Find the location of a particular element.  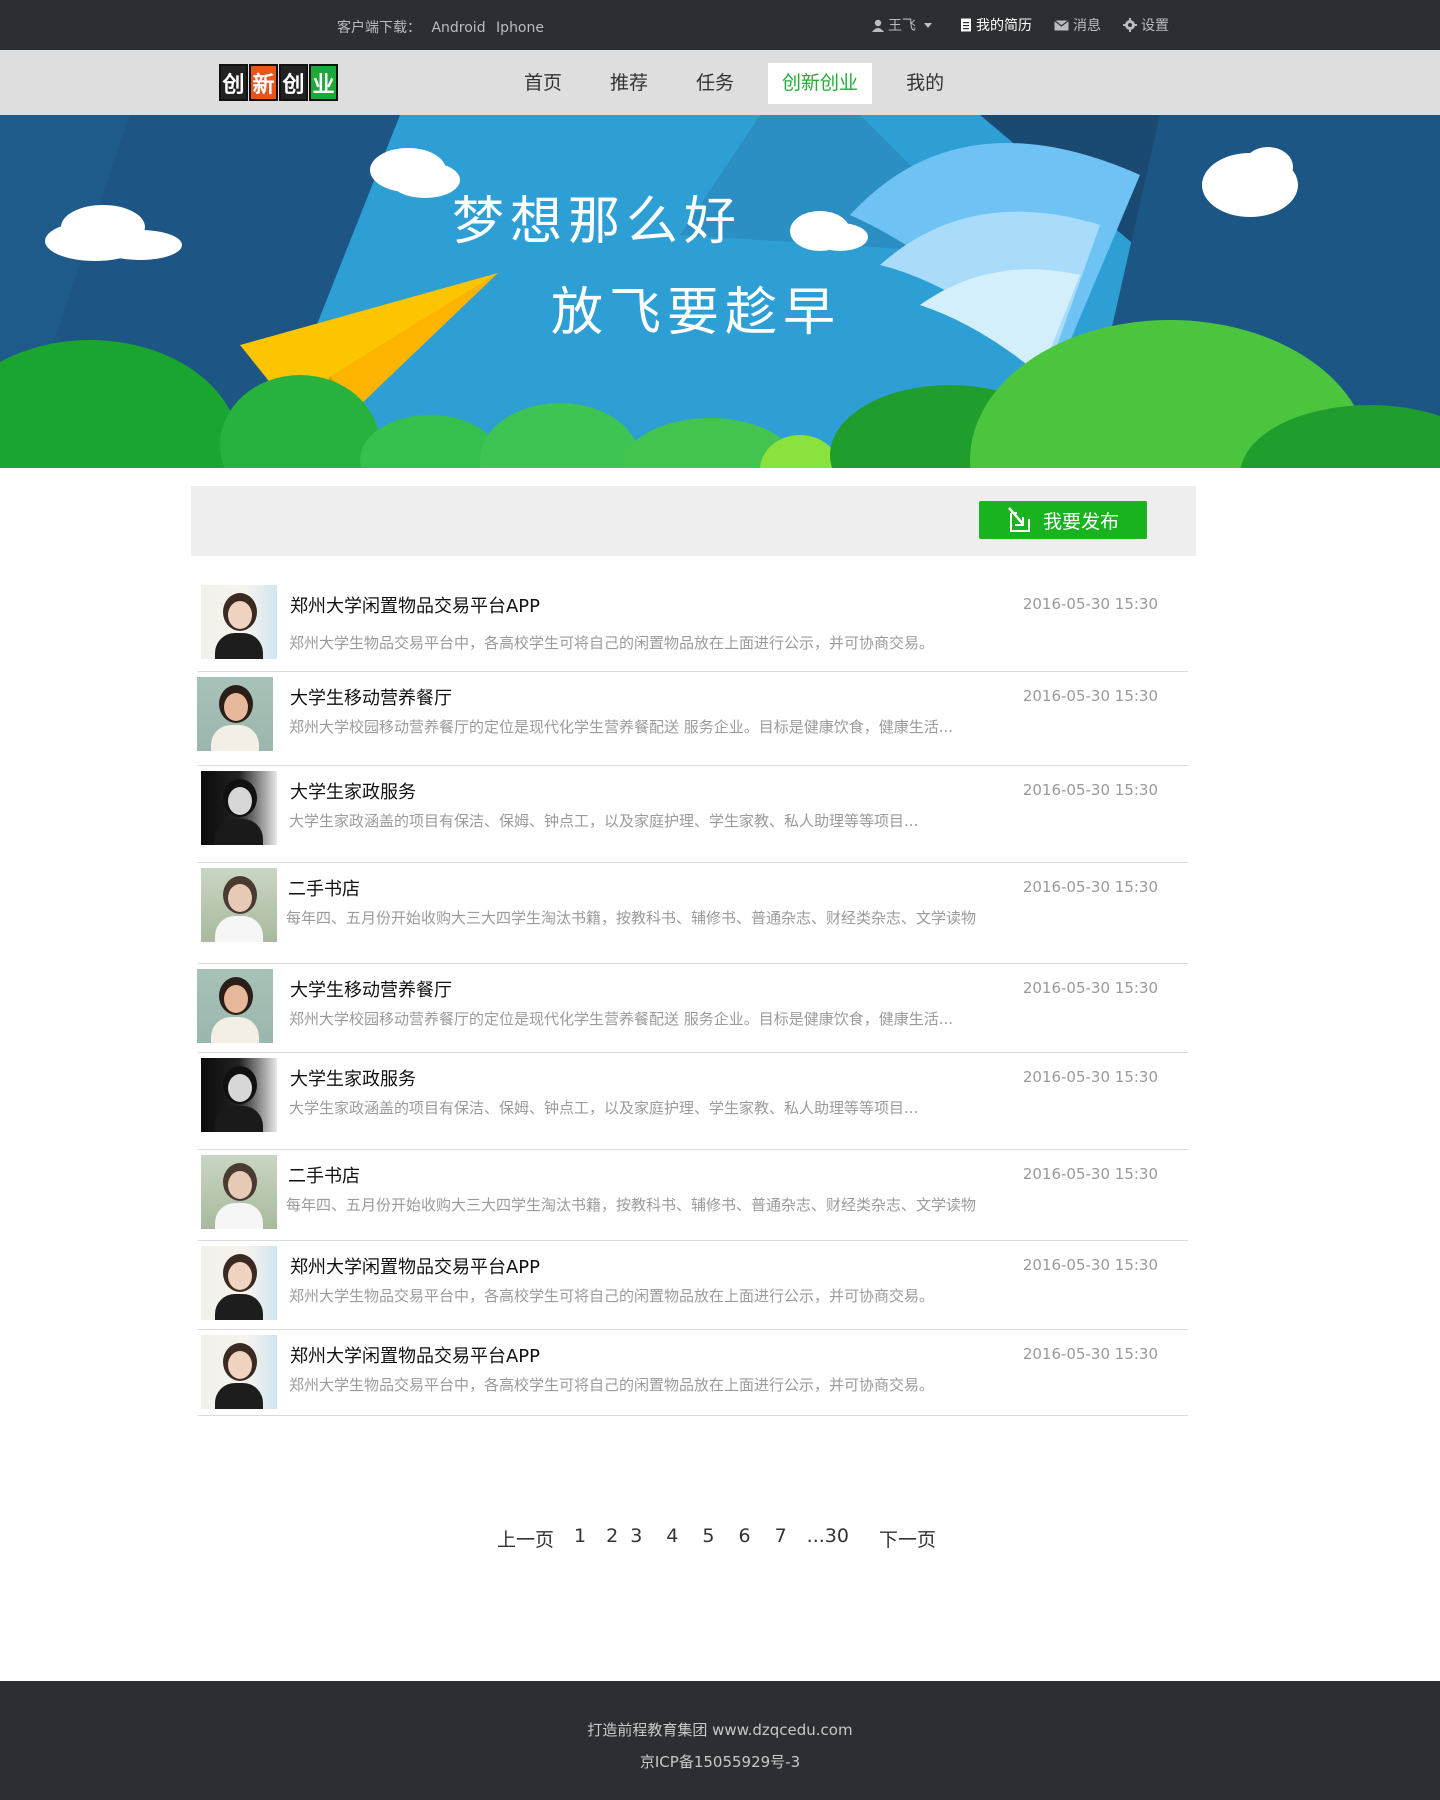

page-link: 2 is located at coordinates (612, 1538).